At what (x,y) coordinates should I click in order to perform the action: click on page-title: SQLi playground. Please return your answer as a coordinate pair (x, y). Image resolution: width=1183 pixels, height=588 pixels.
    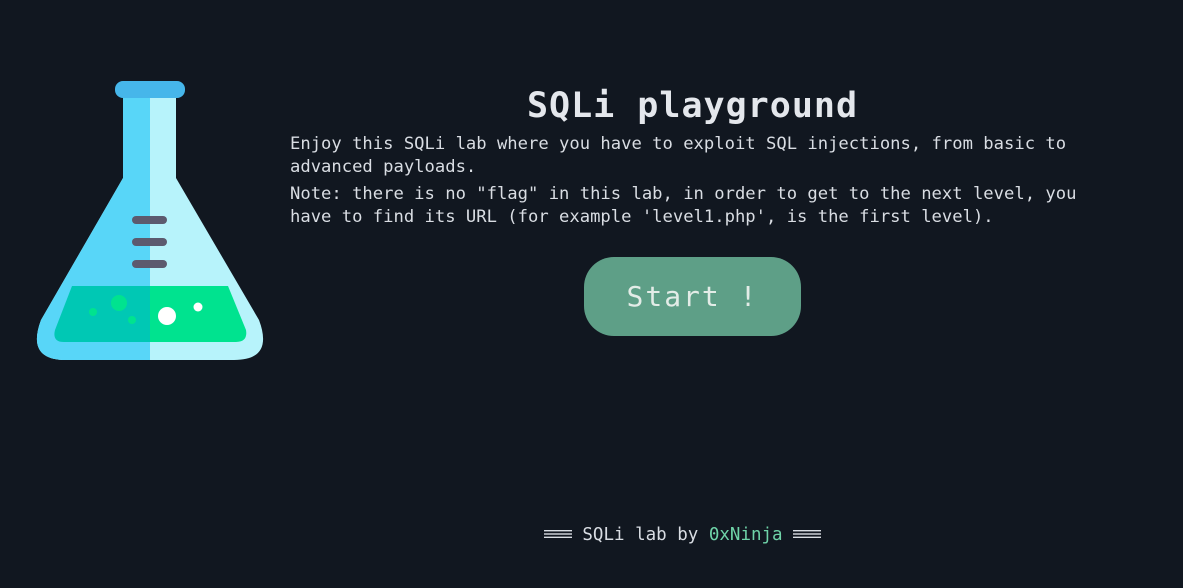
    Looking at the image, I should click on (692, 106).